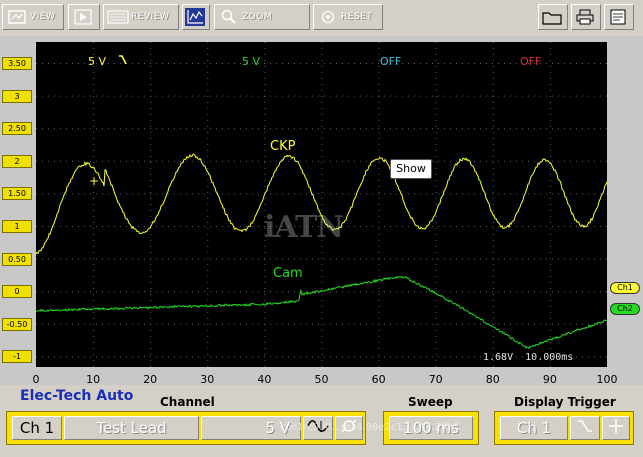 The image size is (643, 457). Describe the element at coordinates (625, 288) in the screenshot. I see `ch1-marker: Ch1` at that location.